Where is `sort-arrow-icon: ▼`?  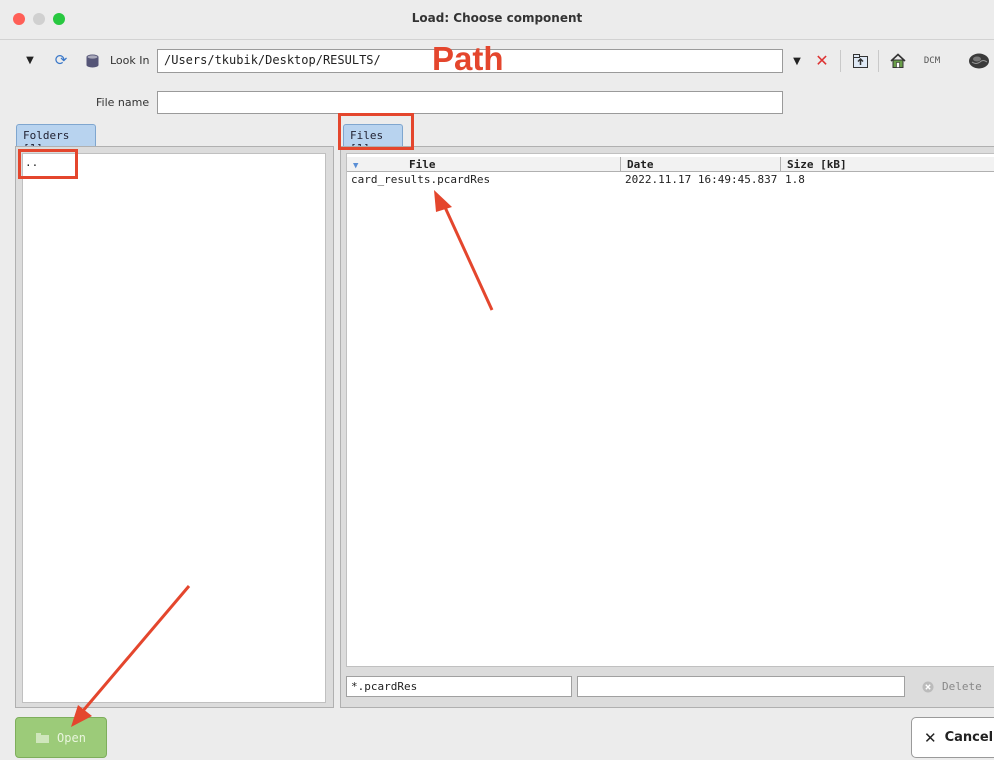
sort-arrow-icon: ▼ is located at coordinates (355, 166).